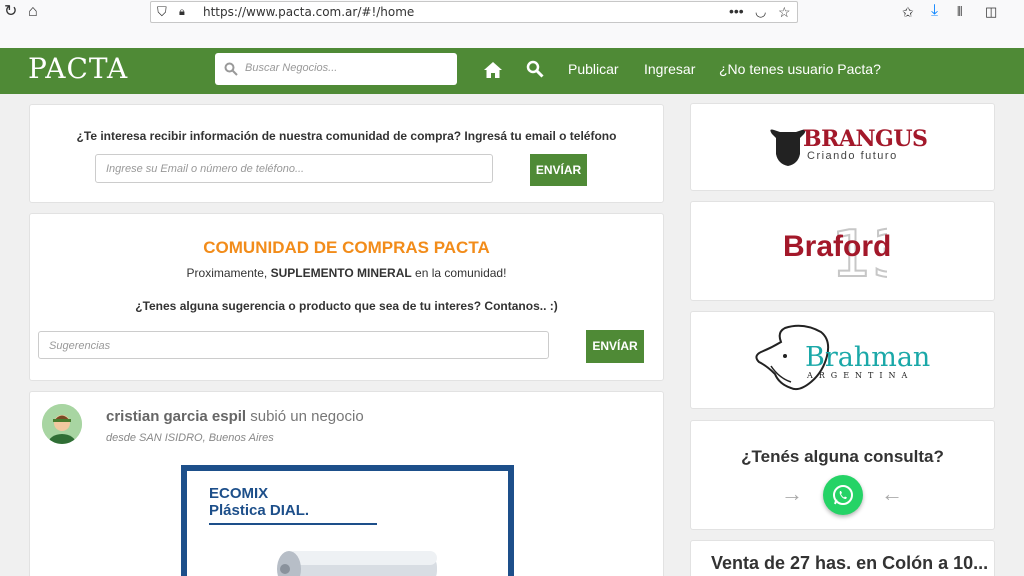 The image size is (1024, 576). Describe the element at coordinates (959, 12) in the screenshot. I see `library-icon: ⫴` at that location.